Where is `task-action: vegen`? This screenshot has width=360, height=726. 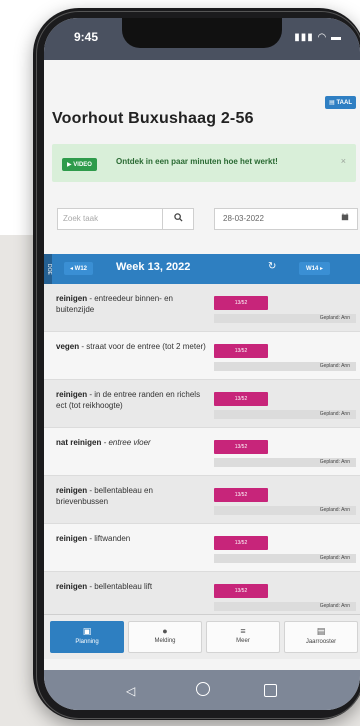
task-action: vegen is located at coordinates (68, 346).